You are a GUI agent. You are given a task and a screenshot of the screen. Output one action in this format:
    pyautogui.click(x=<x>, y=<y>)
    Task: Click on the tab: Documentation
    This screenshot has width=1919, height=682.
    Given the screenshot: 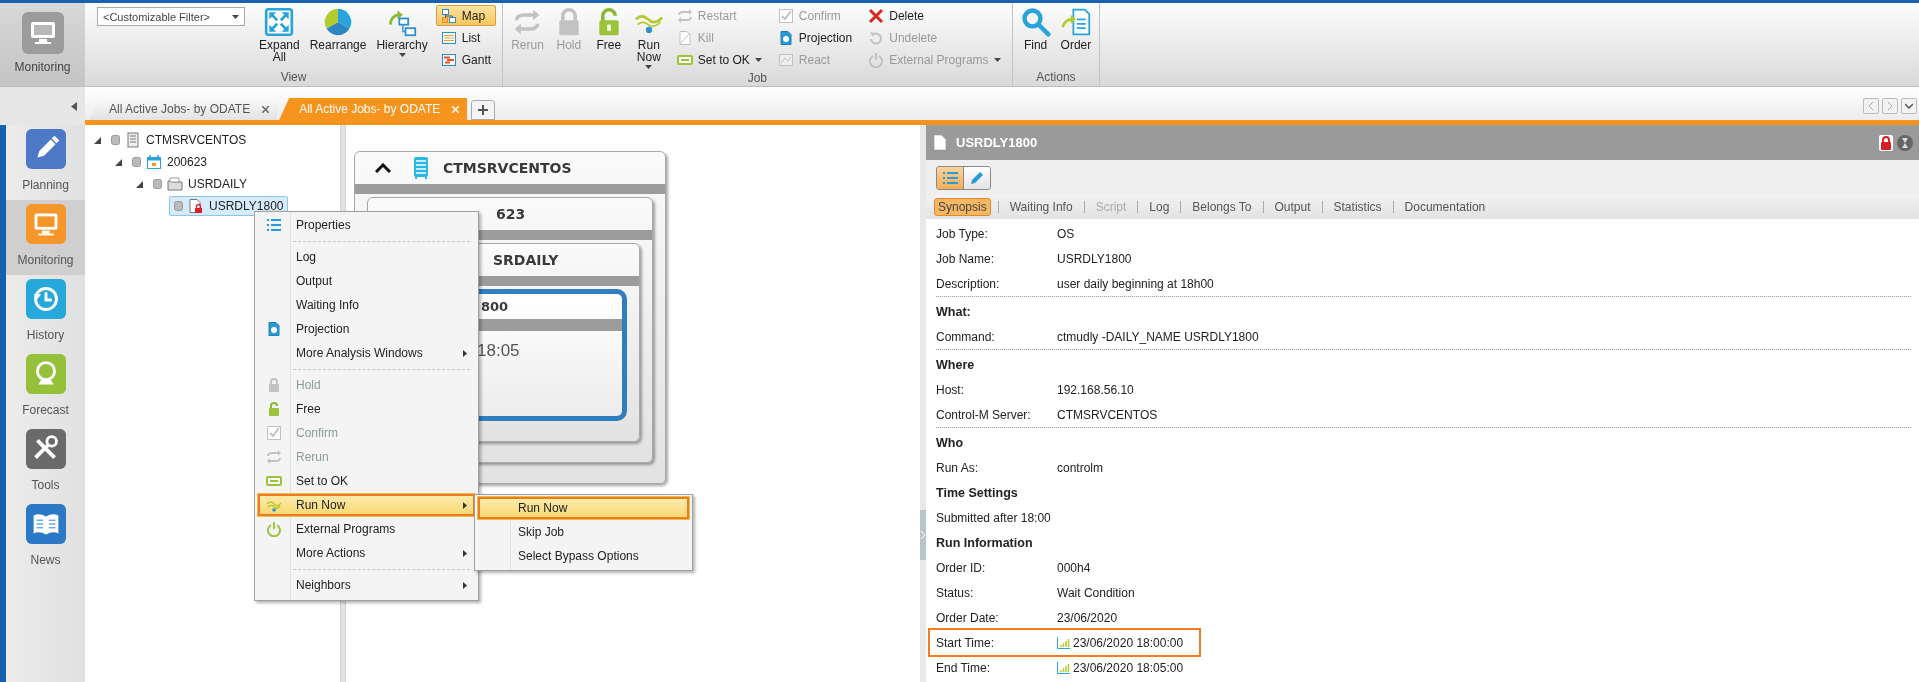 What is the action you would take?
    pyautogui.click(x=1445, y=207)
    